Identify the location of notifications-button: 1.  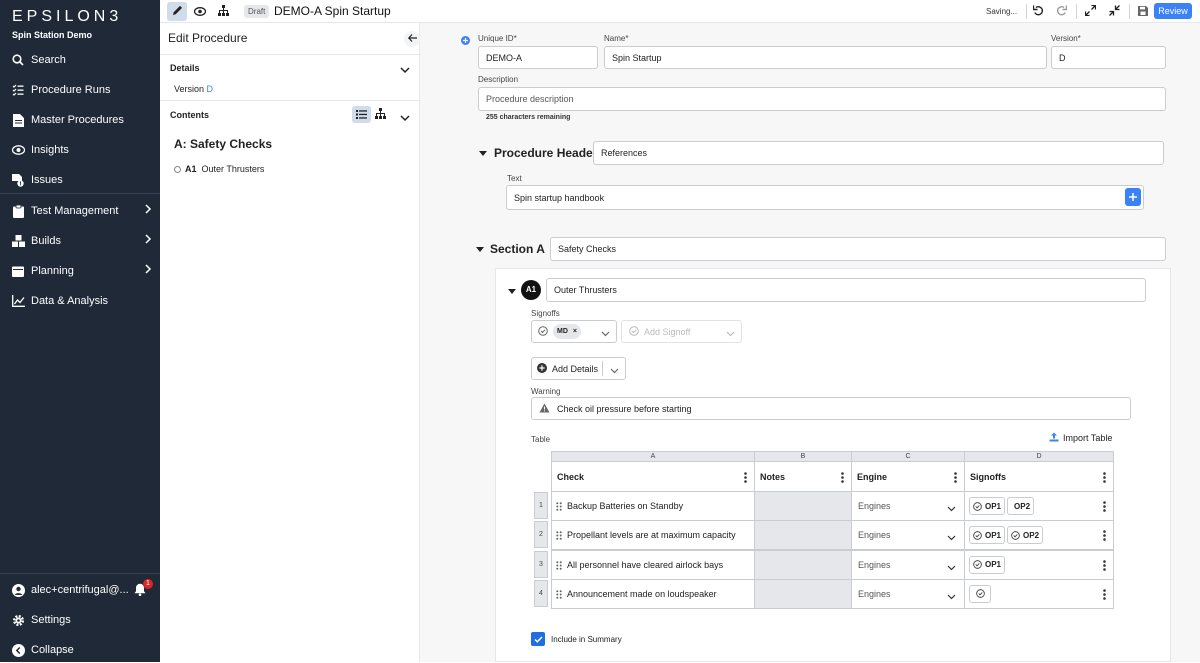
(143, 588).